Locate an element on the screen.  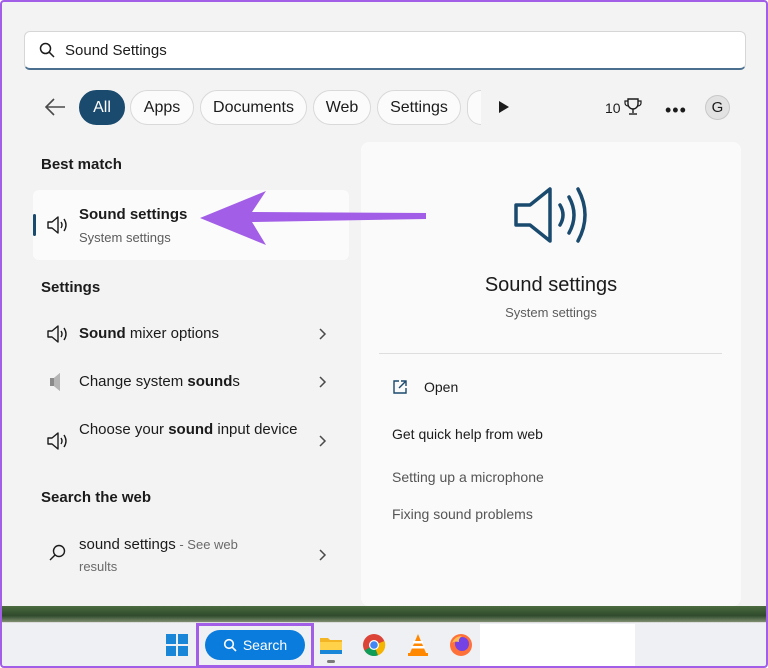
web-search-result: sound settings - See web results is located at coordinates (191, 556).